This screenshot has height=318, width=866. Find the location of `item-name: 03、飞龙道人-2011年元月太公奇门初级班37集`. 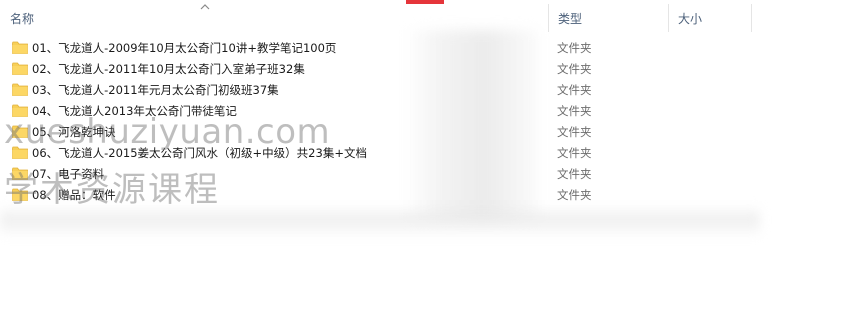

item-name: 03、飞龙道人-2011年元月太公奇门初级班37集 is located at coordinates (155, 90).